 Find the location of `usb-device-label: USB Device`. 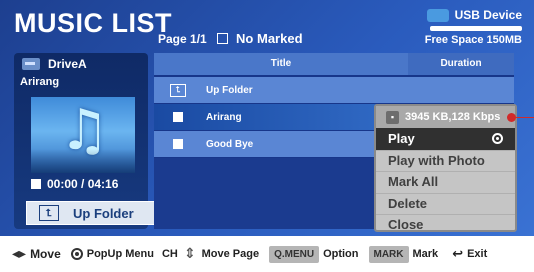

usb-device-label: USB Device is located at coordinates (488, 15).